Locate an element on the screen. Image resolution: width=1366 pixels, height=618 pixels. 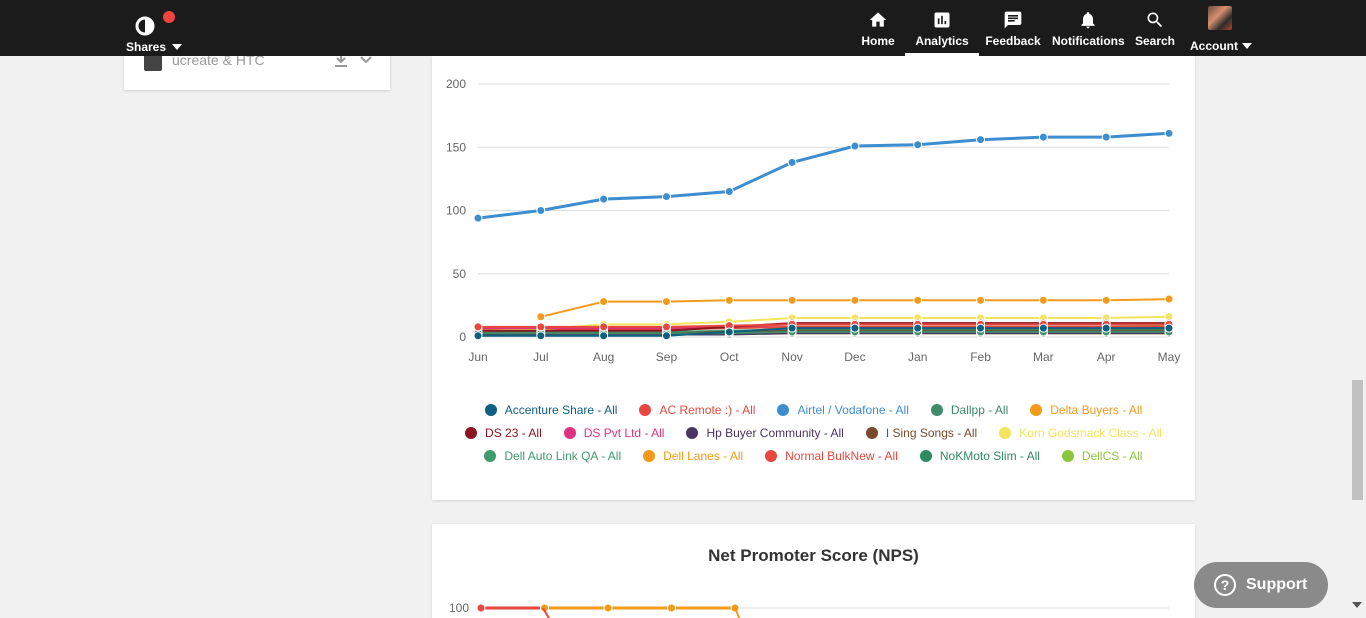
nav-notifications: Notifications is located at coordinates (1088, 28).